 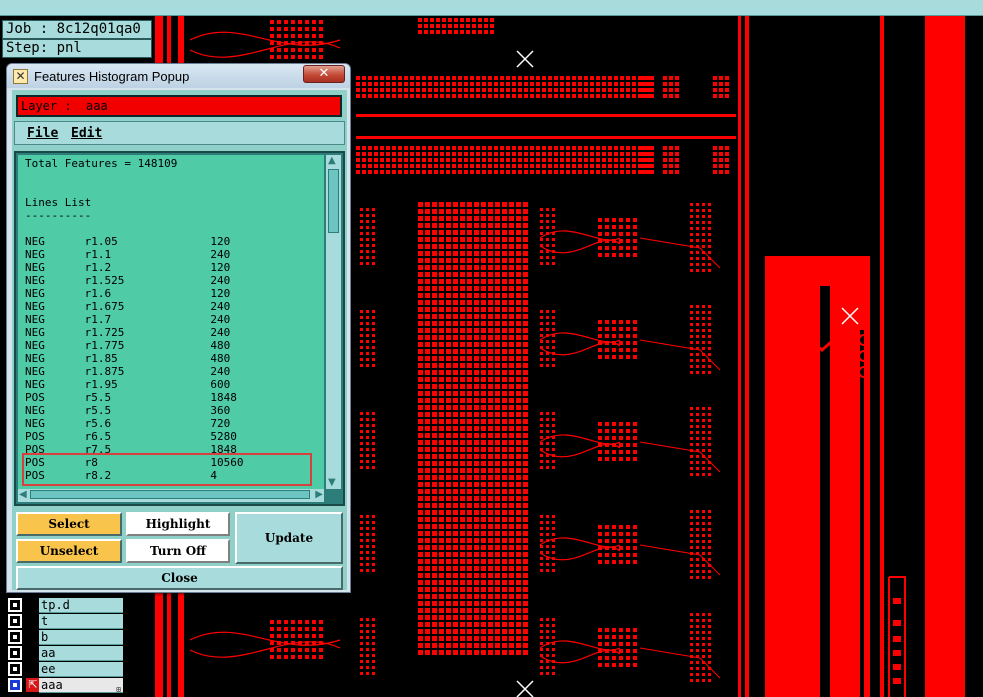 I want to click on scroll-up-icon: ▲, so click(x=332, y=161).